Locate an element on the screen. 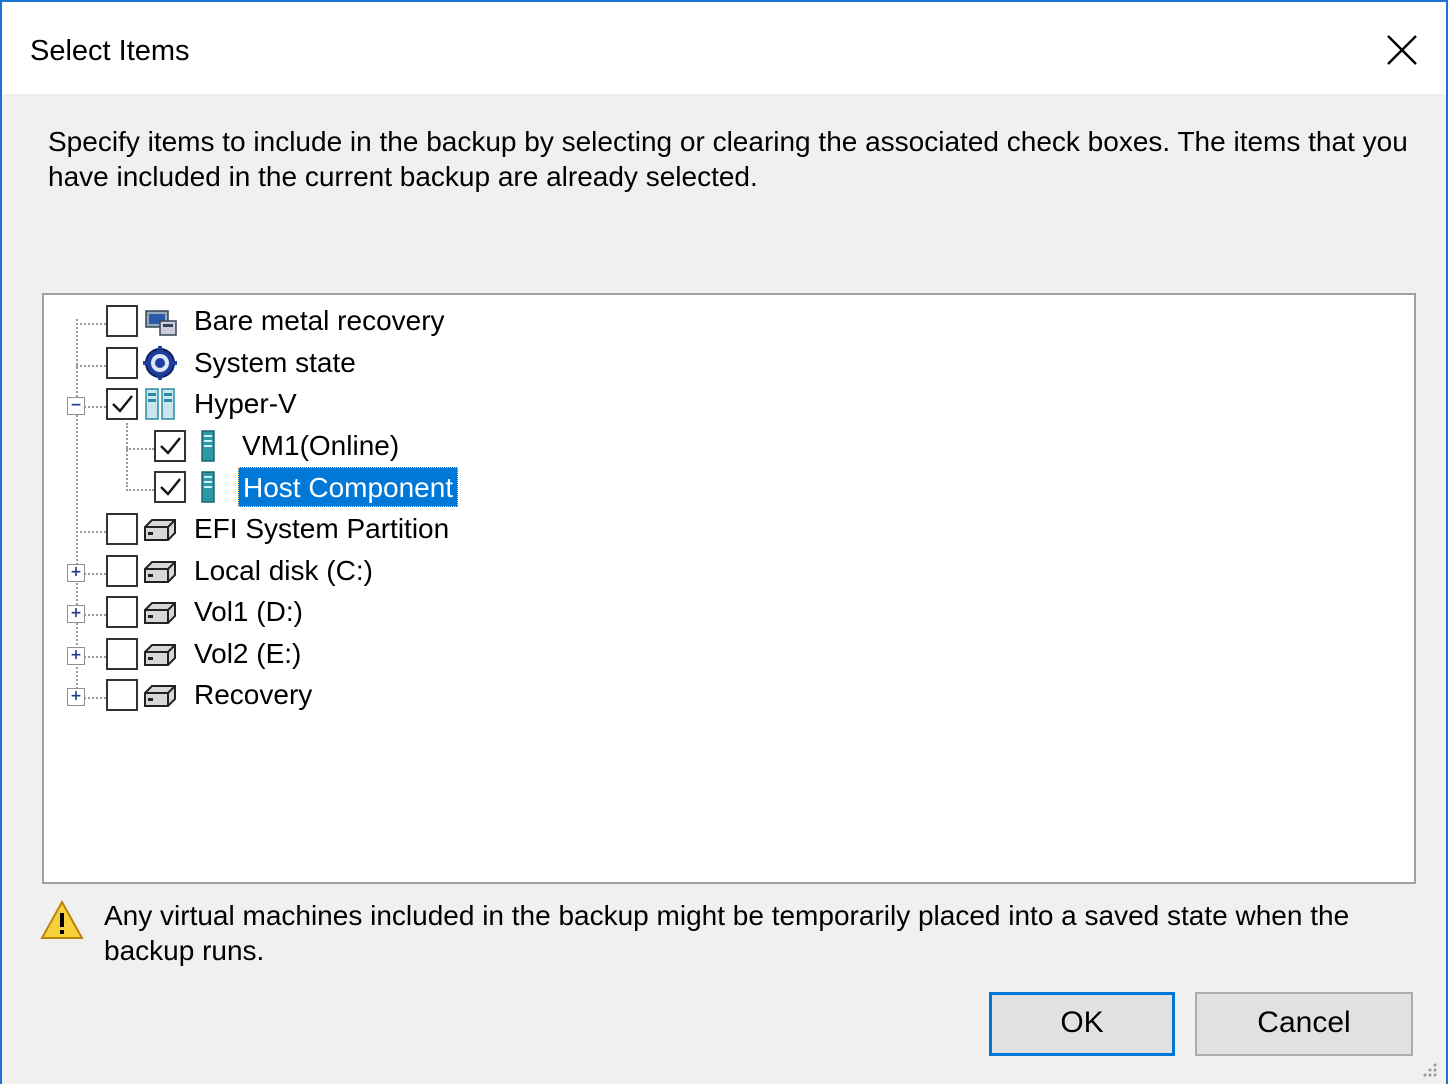 The width and height of the screenshot is (1448, 1084). ok-button: OK is located at coordinates (1082, 1024).